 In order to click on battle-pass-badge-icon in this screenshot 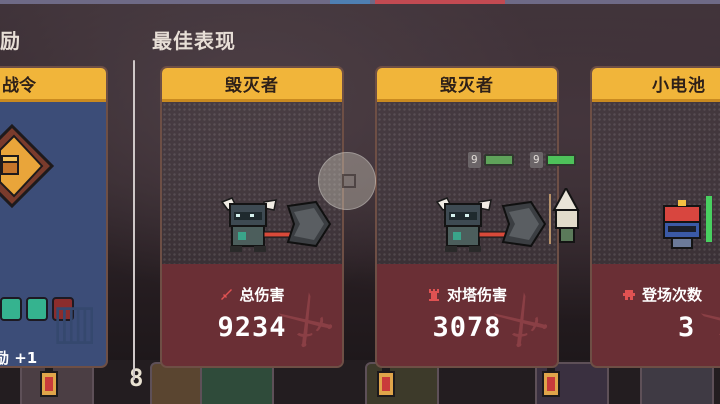, I will do `click(27, 166)`.